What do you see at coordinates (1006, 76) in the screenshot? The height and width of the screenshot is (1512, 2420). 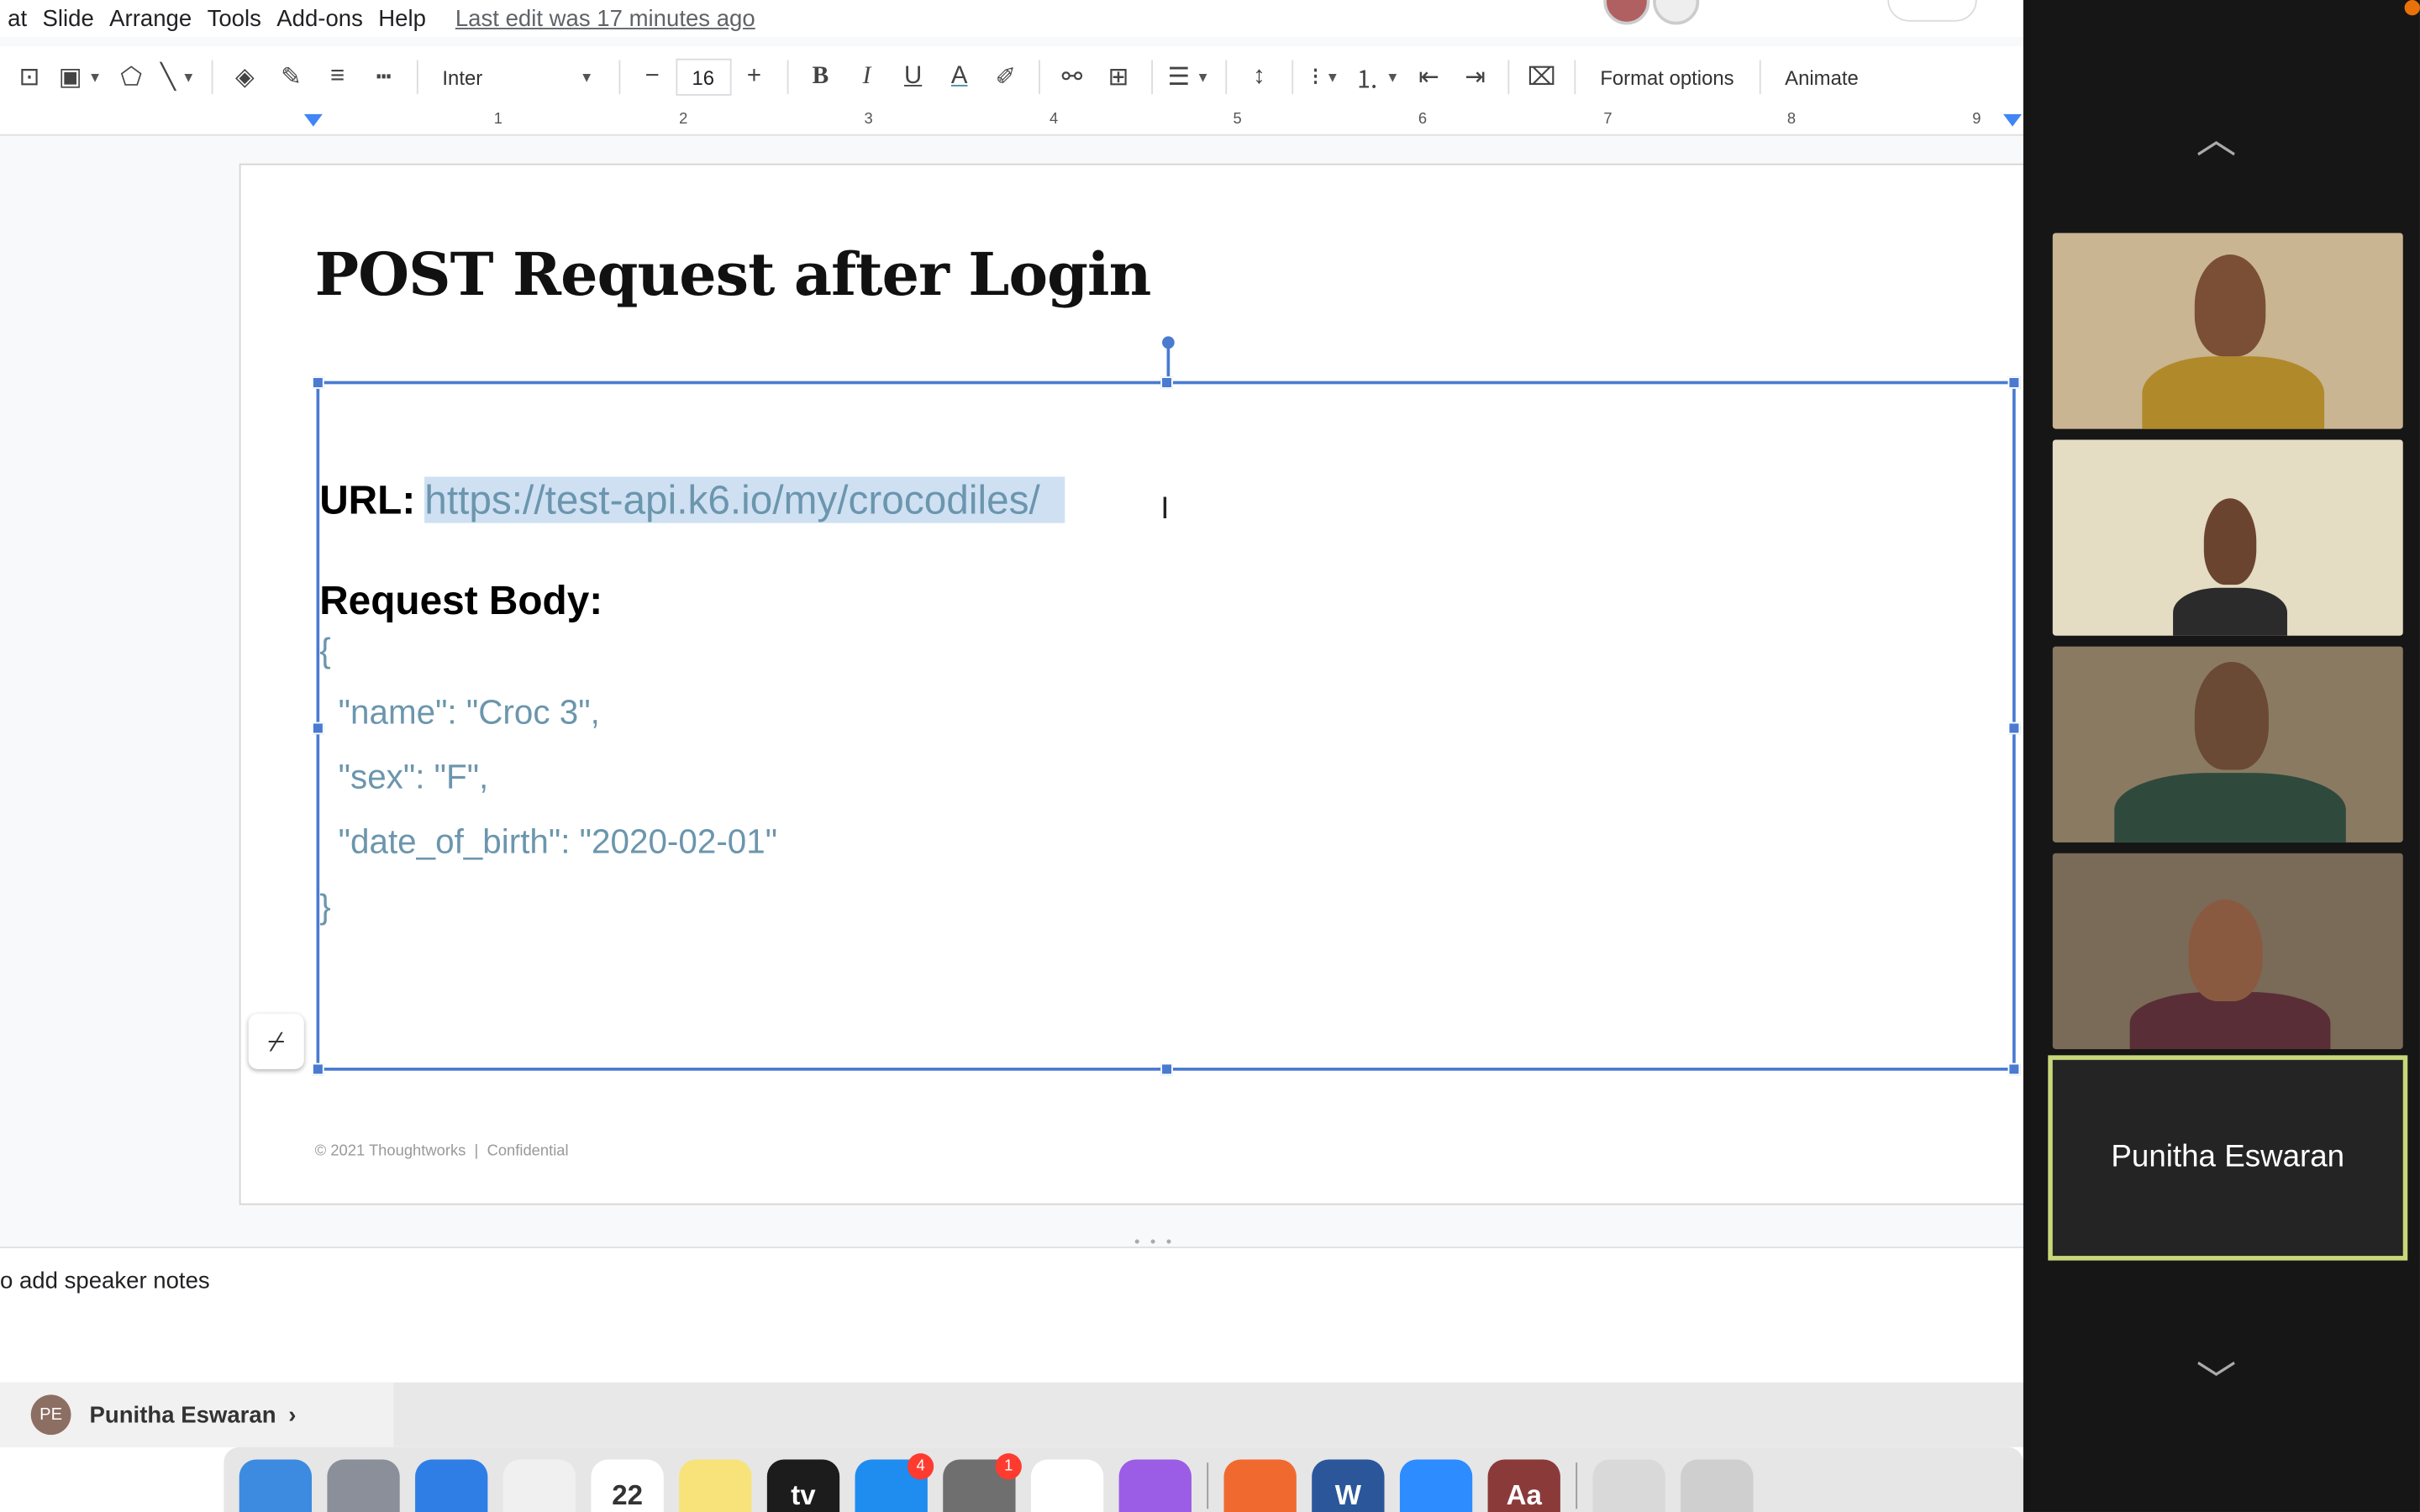 I see `highlight-icon: ✐` at bounding box center [1006, 76].